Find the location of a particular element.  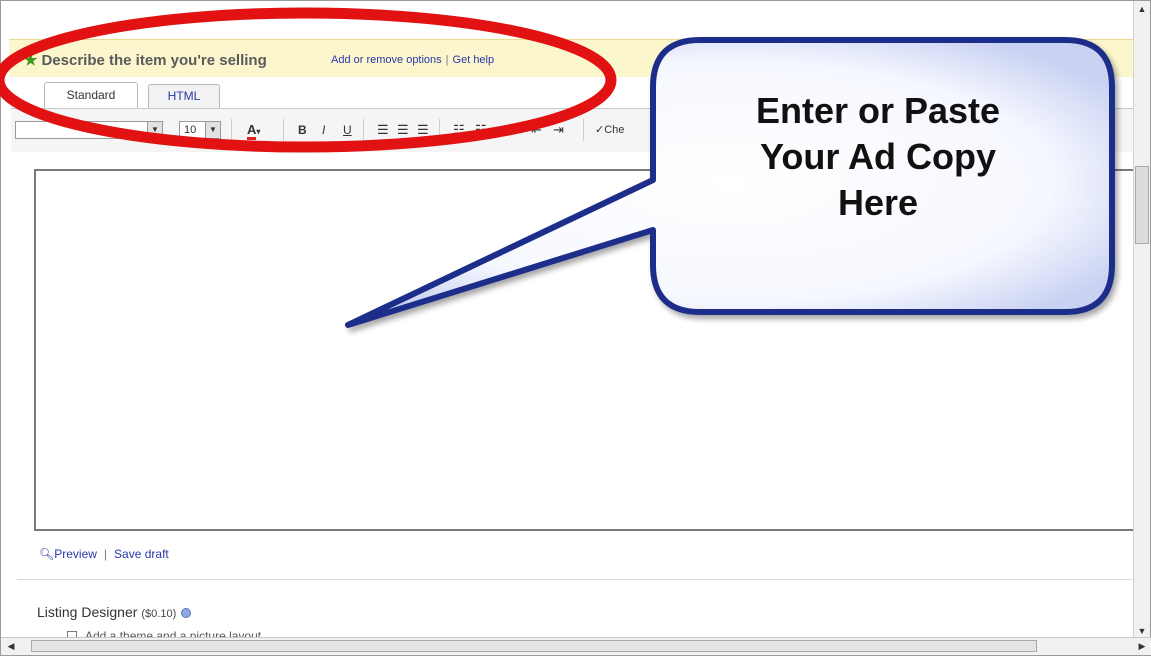

tab-standard: Standard is located at coordinates (91, 95).